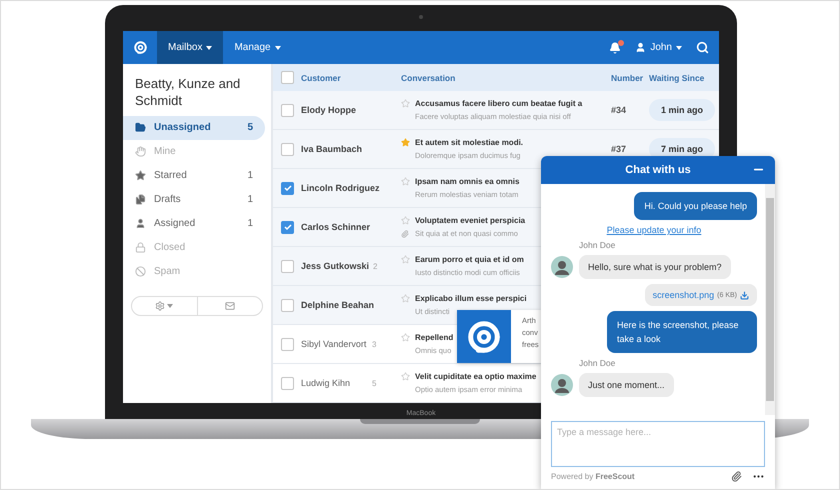  I want to click on thread-count: 3, so click(374, 344).